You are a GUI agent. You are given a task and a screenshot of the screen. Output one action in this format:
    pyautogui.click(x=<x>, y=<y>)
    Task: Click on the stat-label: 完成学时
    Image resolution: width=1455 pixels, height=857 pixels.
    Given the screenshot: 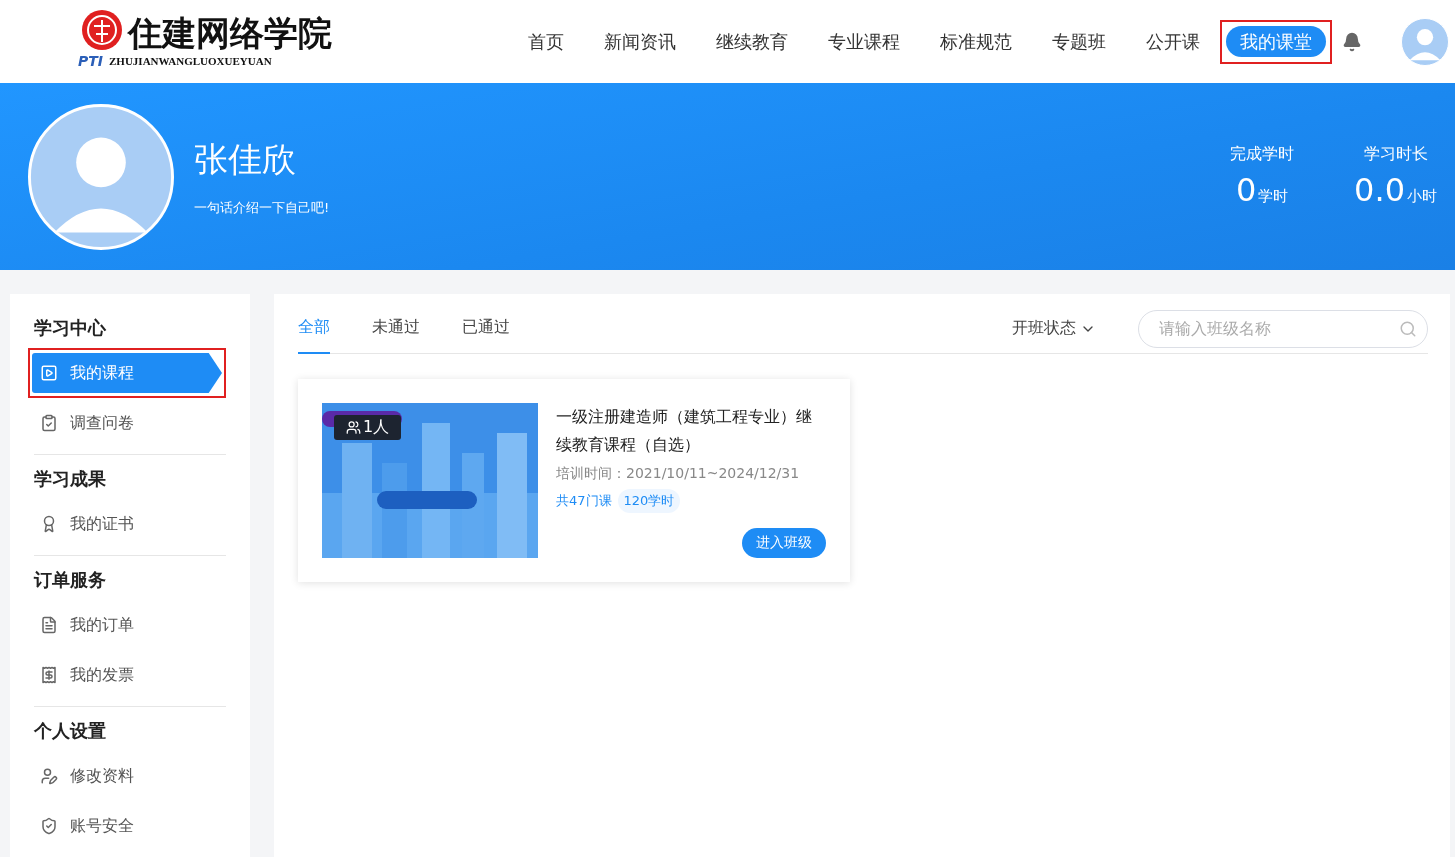 What is the action you would take?
    pyautogui.click(x=1262, y=154)
    